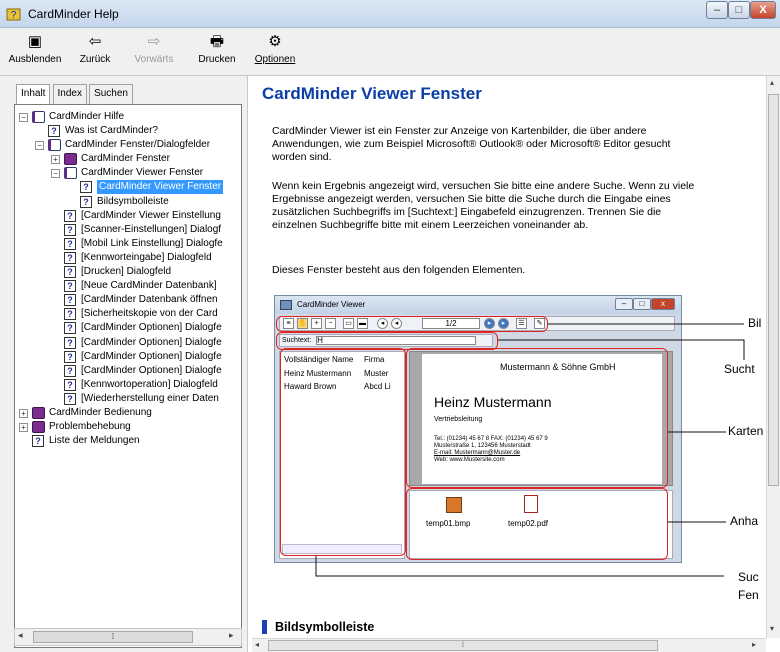 Image resolution: width=780 pixels, height=652 pixels. I want to click on content-horizontal-scrollbar: ◂ ⁞ ▸, so click(509, 645).